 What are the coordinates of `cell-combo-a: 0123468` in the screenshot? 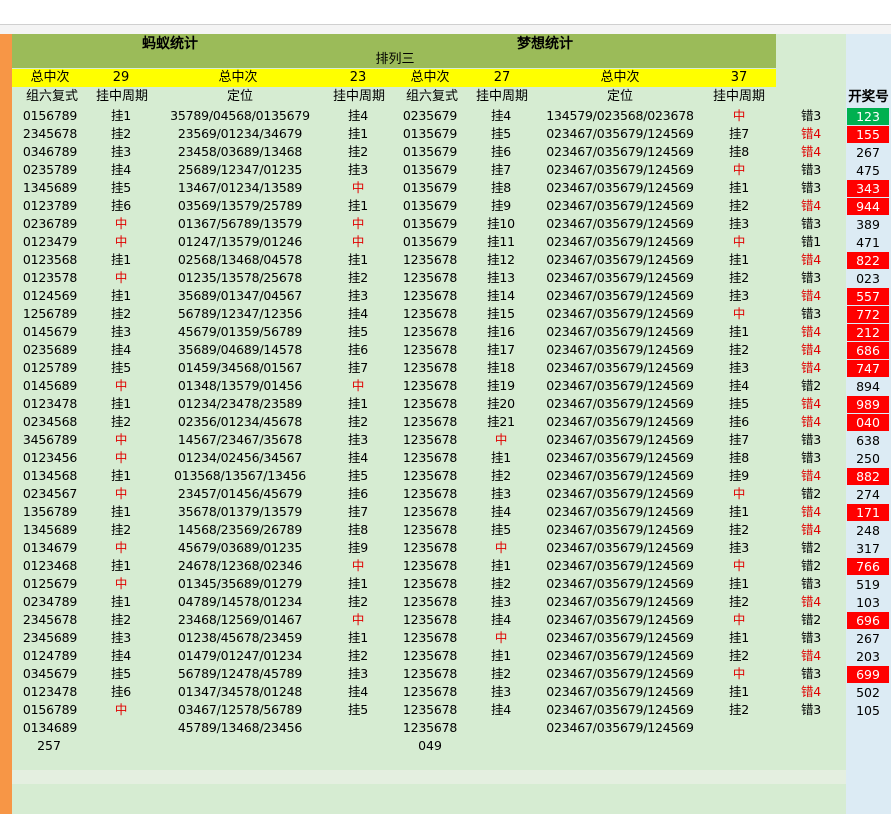 It's located at (50, 565).